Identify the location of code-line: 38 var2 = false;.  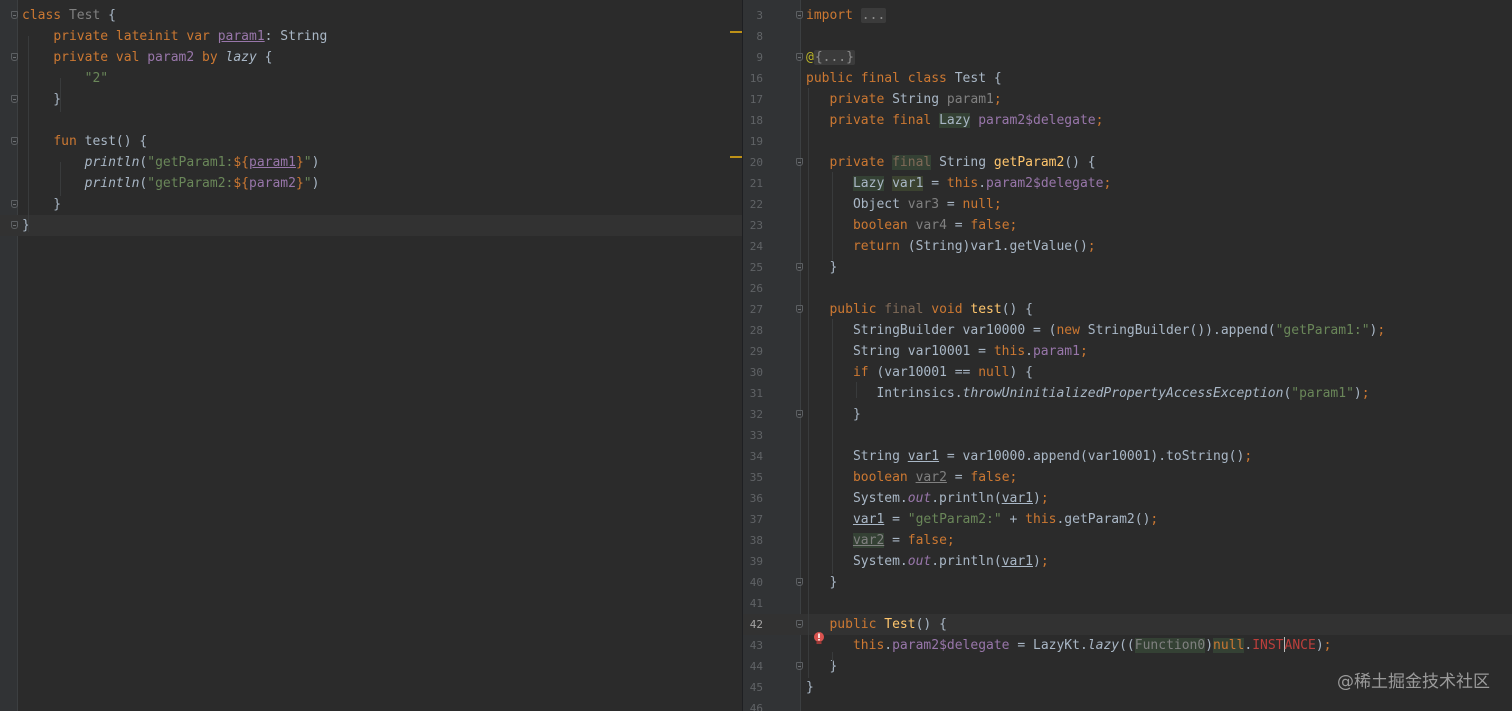
(1127, 540).